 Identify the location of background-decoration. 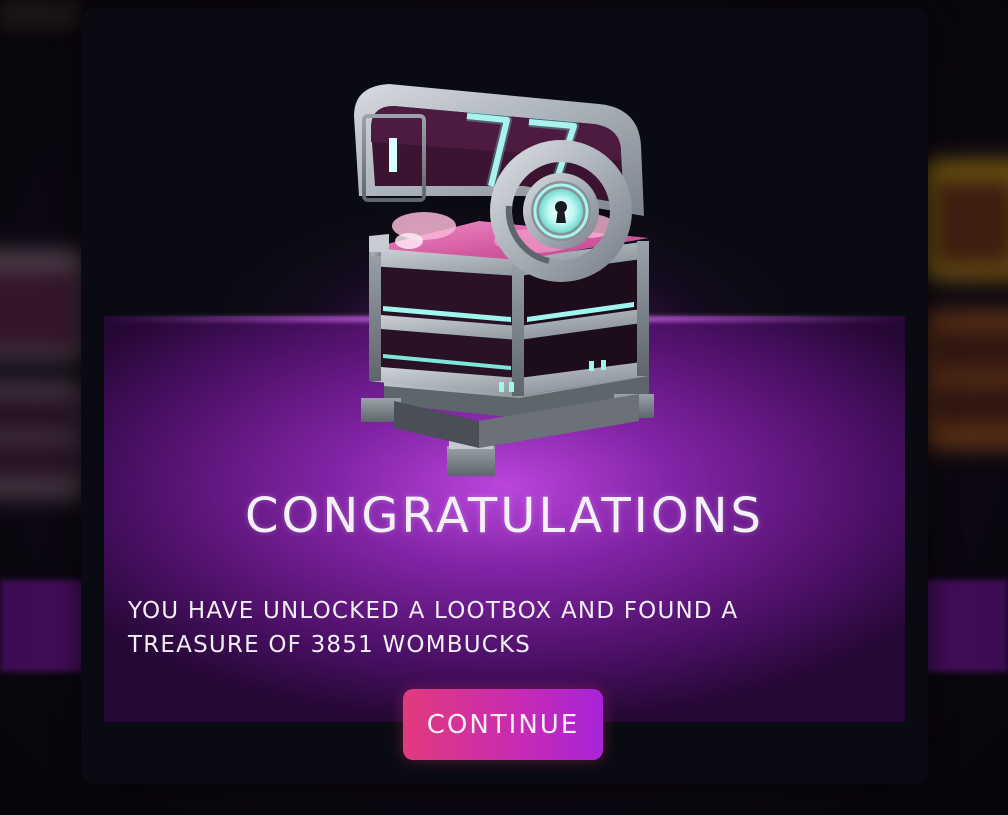
(40, 15).